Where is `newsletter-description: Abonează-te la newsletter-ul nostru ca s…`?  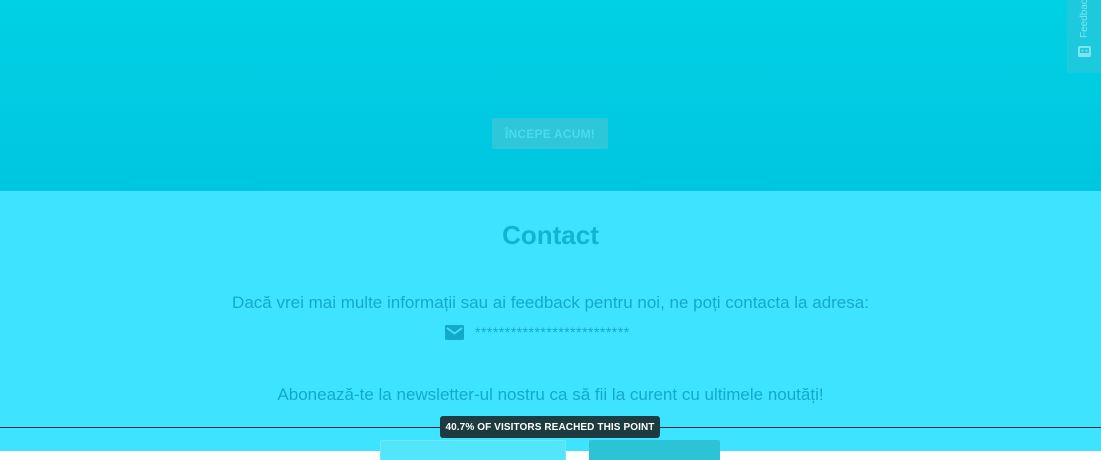 newsletter-description: Abonează-te la newsletter-ul nostru ca s… is located at coordinates (550, 394).